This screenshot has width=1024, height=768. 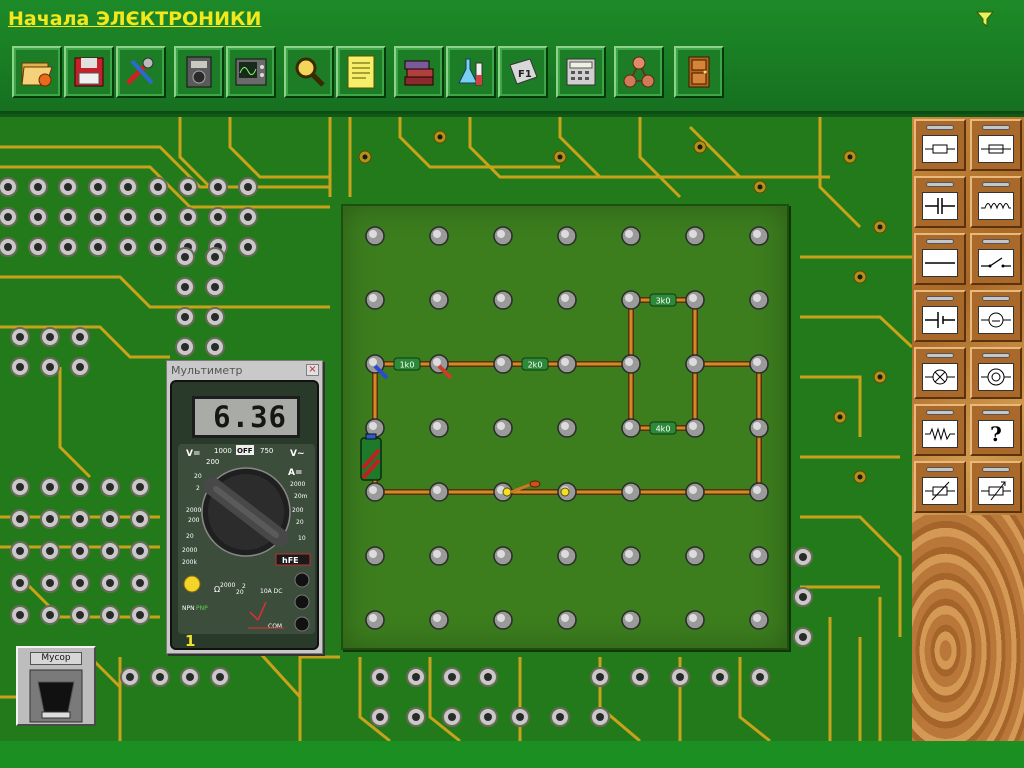 I want to click on save-button, so click(x=89, y=72).